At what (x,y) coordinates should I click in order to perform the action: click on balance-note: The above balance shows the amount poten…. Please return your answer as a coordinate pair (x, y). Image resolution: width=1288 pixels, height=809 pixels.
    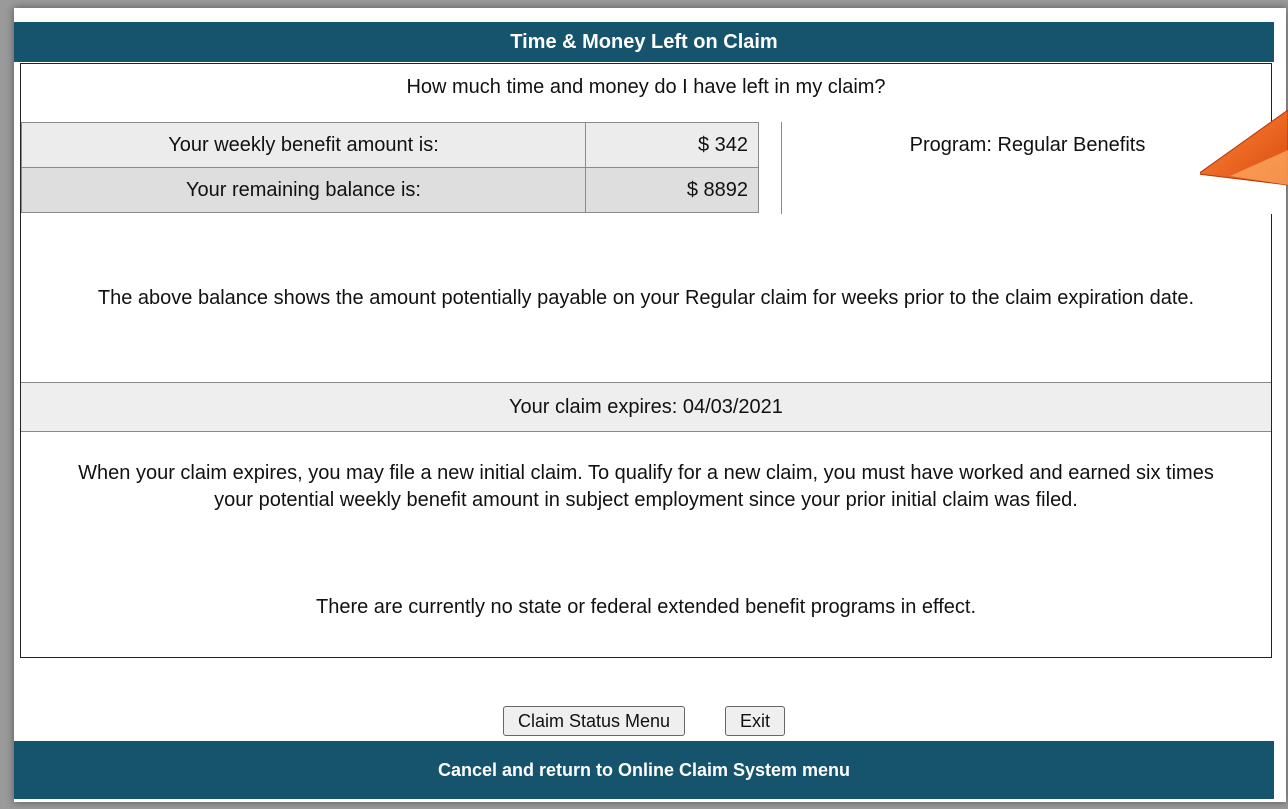
    Looking at the image, I should click on (646, 297).